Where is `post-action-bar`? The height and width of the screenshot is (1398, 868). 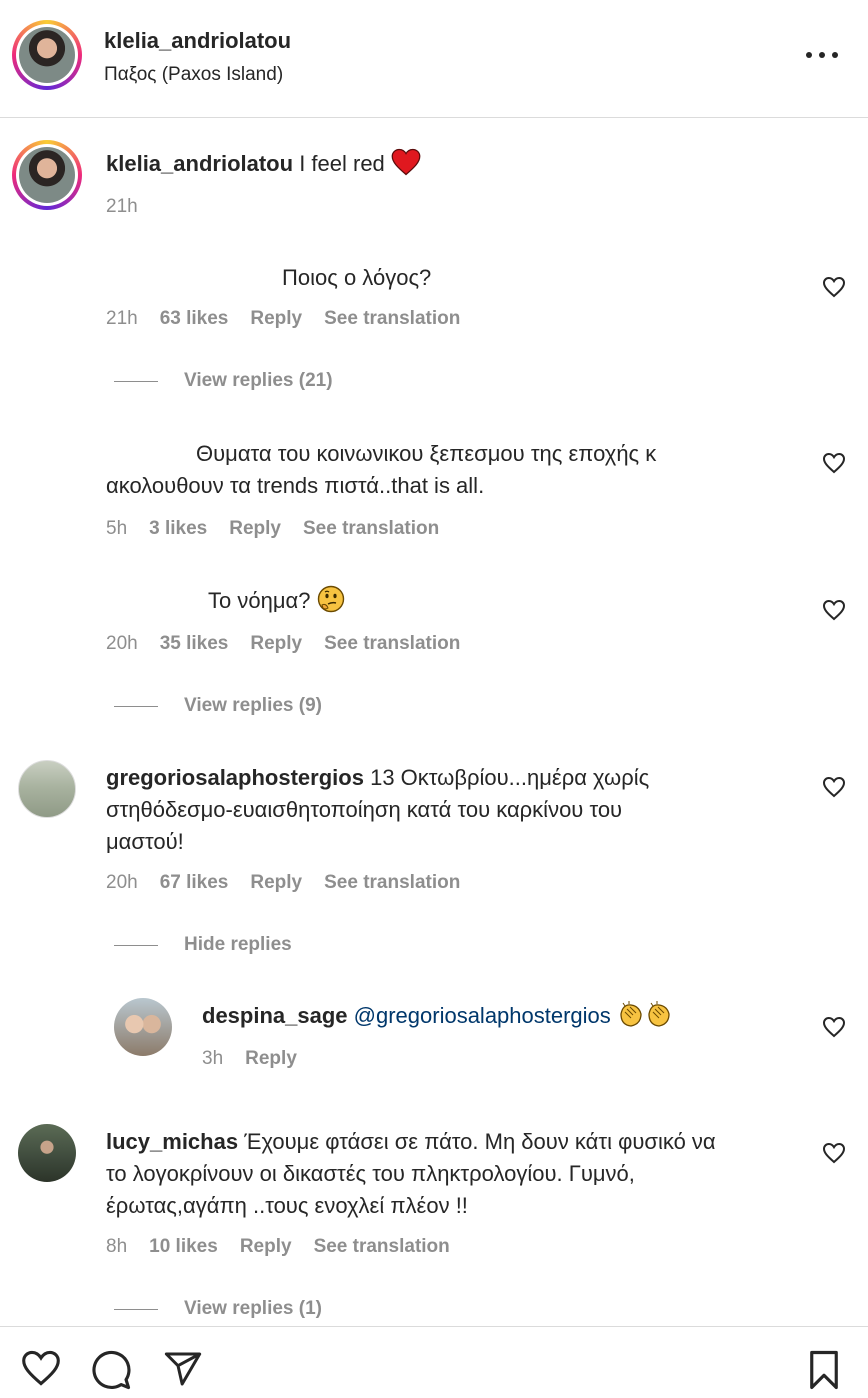 post-action-bar is located at coordinates (434, 1362).